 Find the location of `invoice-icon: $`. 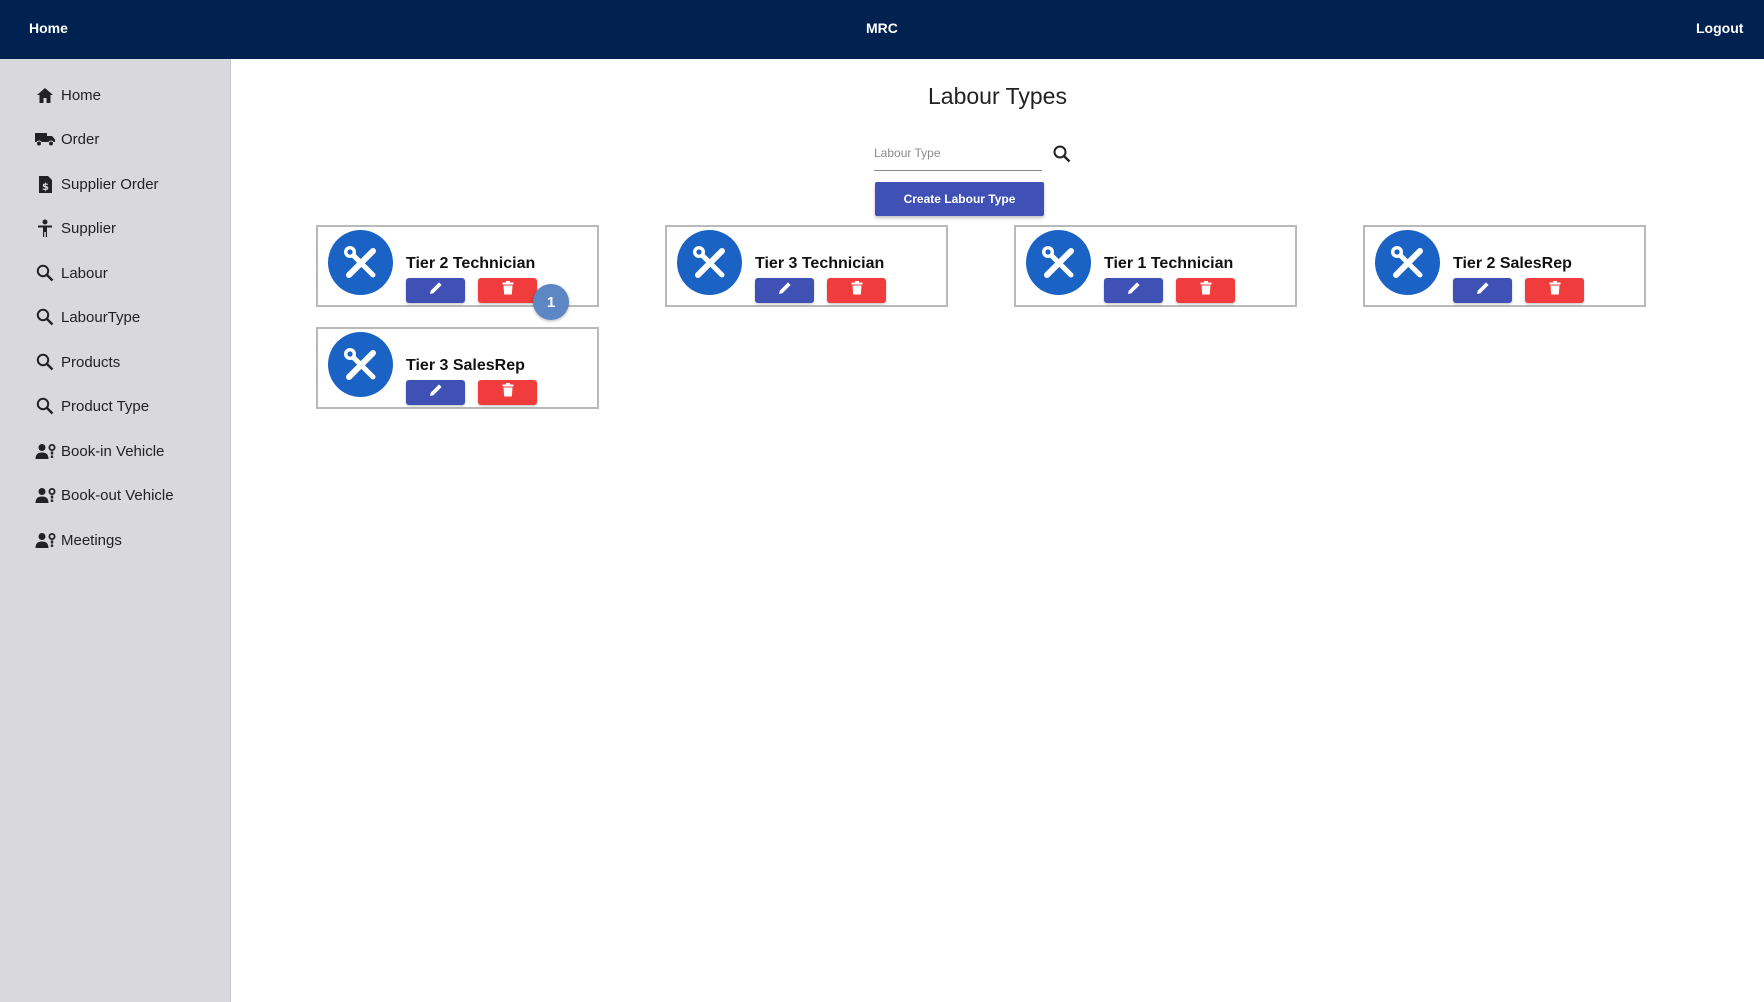

invoice-icon: $ is located at coordinates (45, 184).